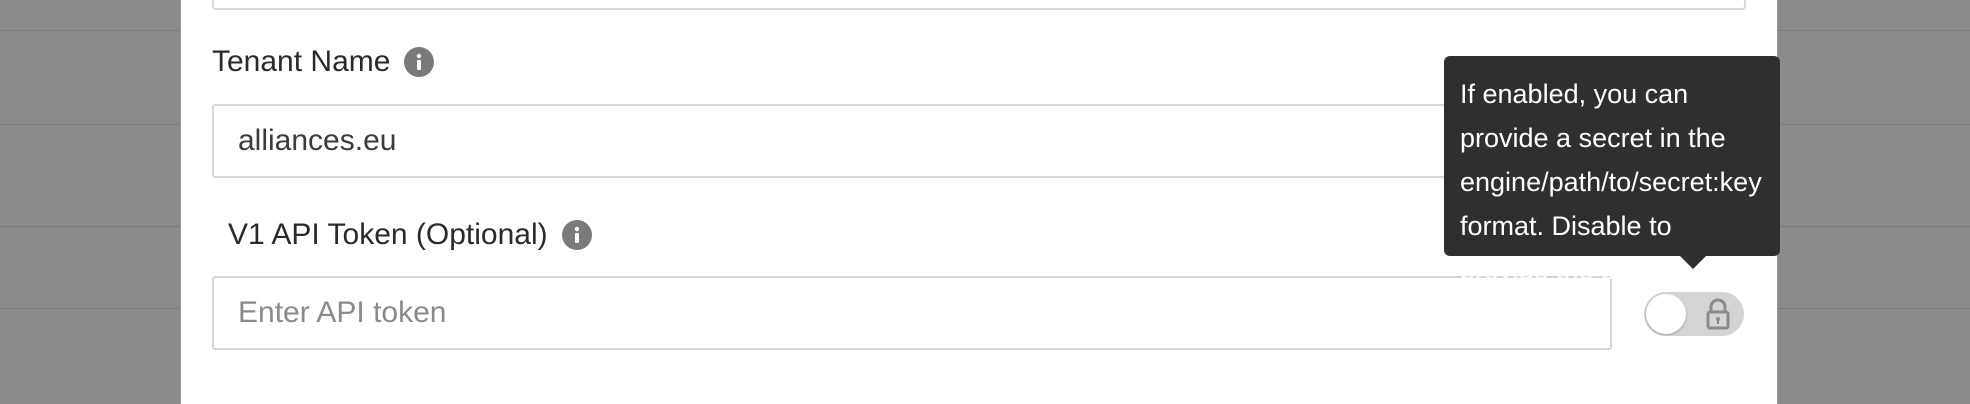  What do you see at coordinates (979, 5) in the screenshot?
I see `previous-field` at bounding box center [979, 5].